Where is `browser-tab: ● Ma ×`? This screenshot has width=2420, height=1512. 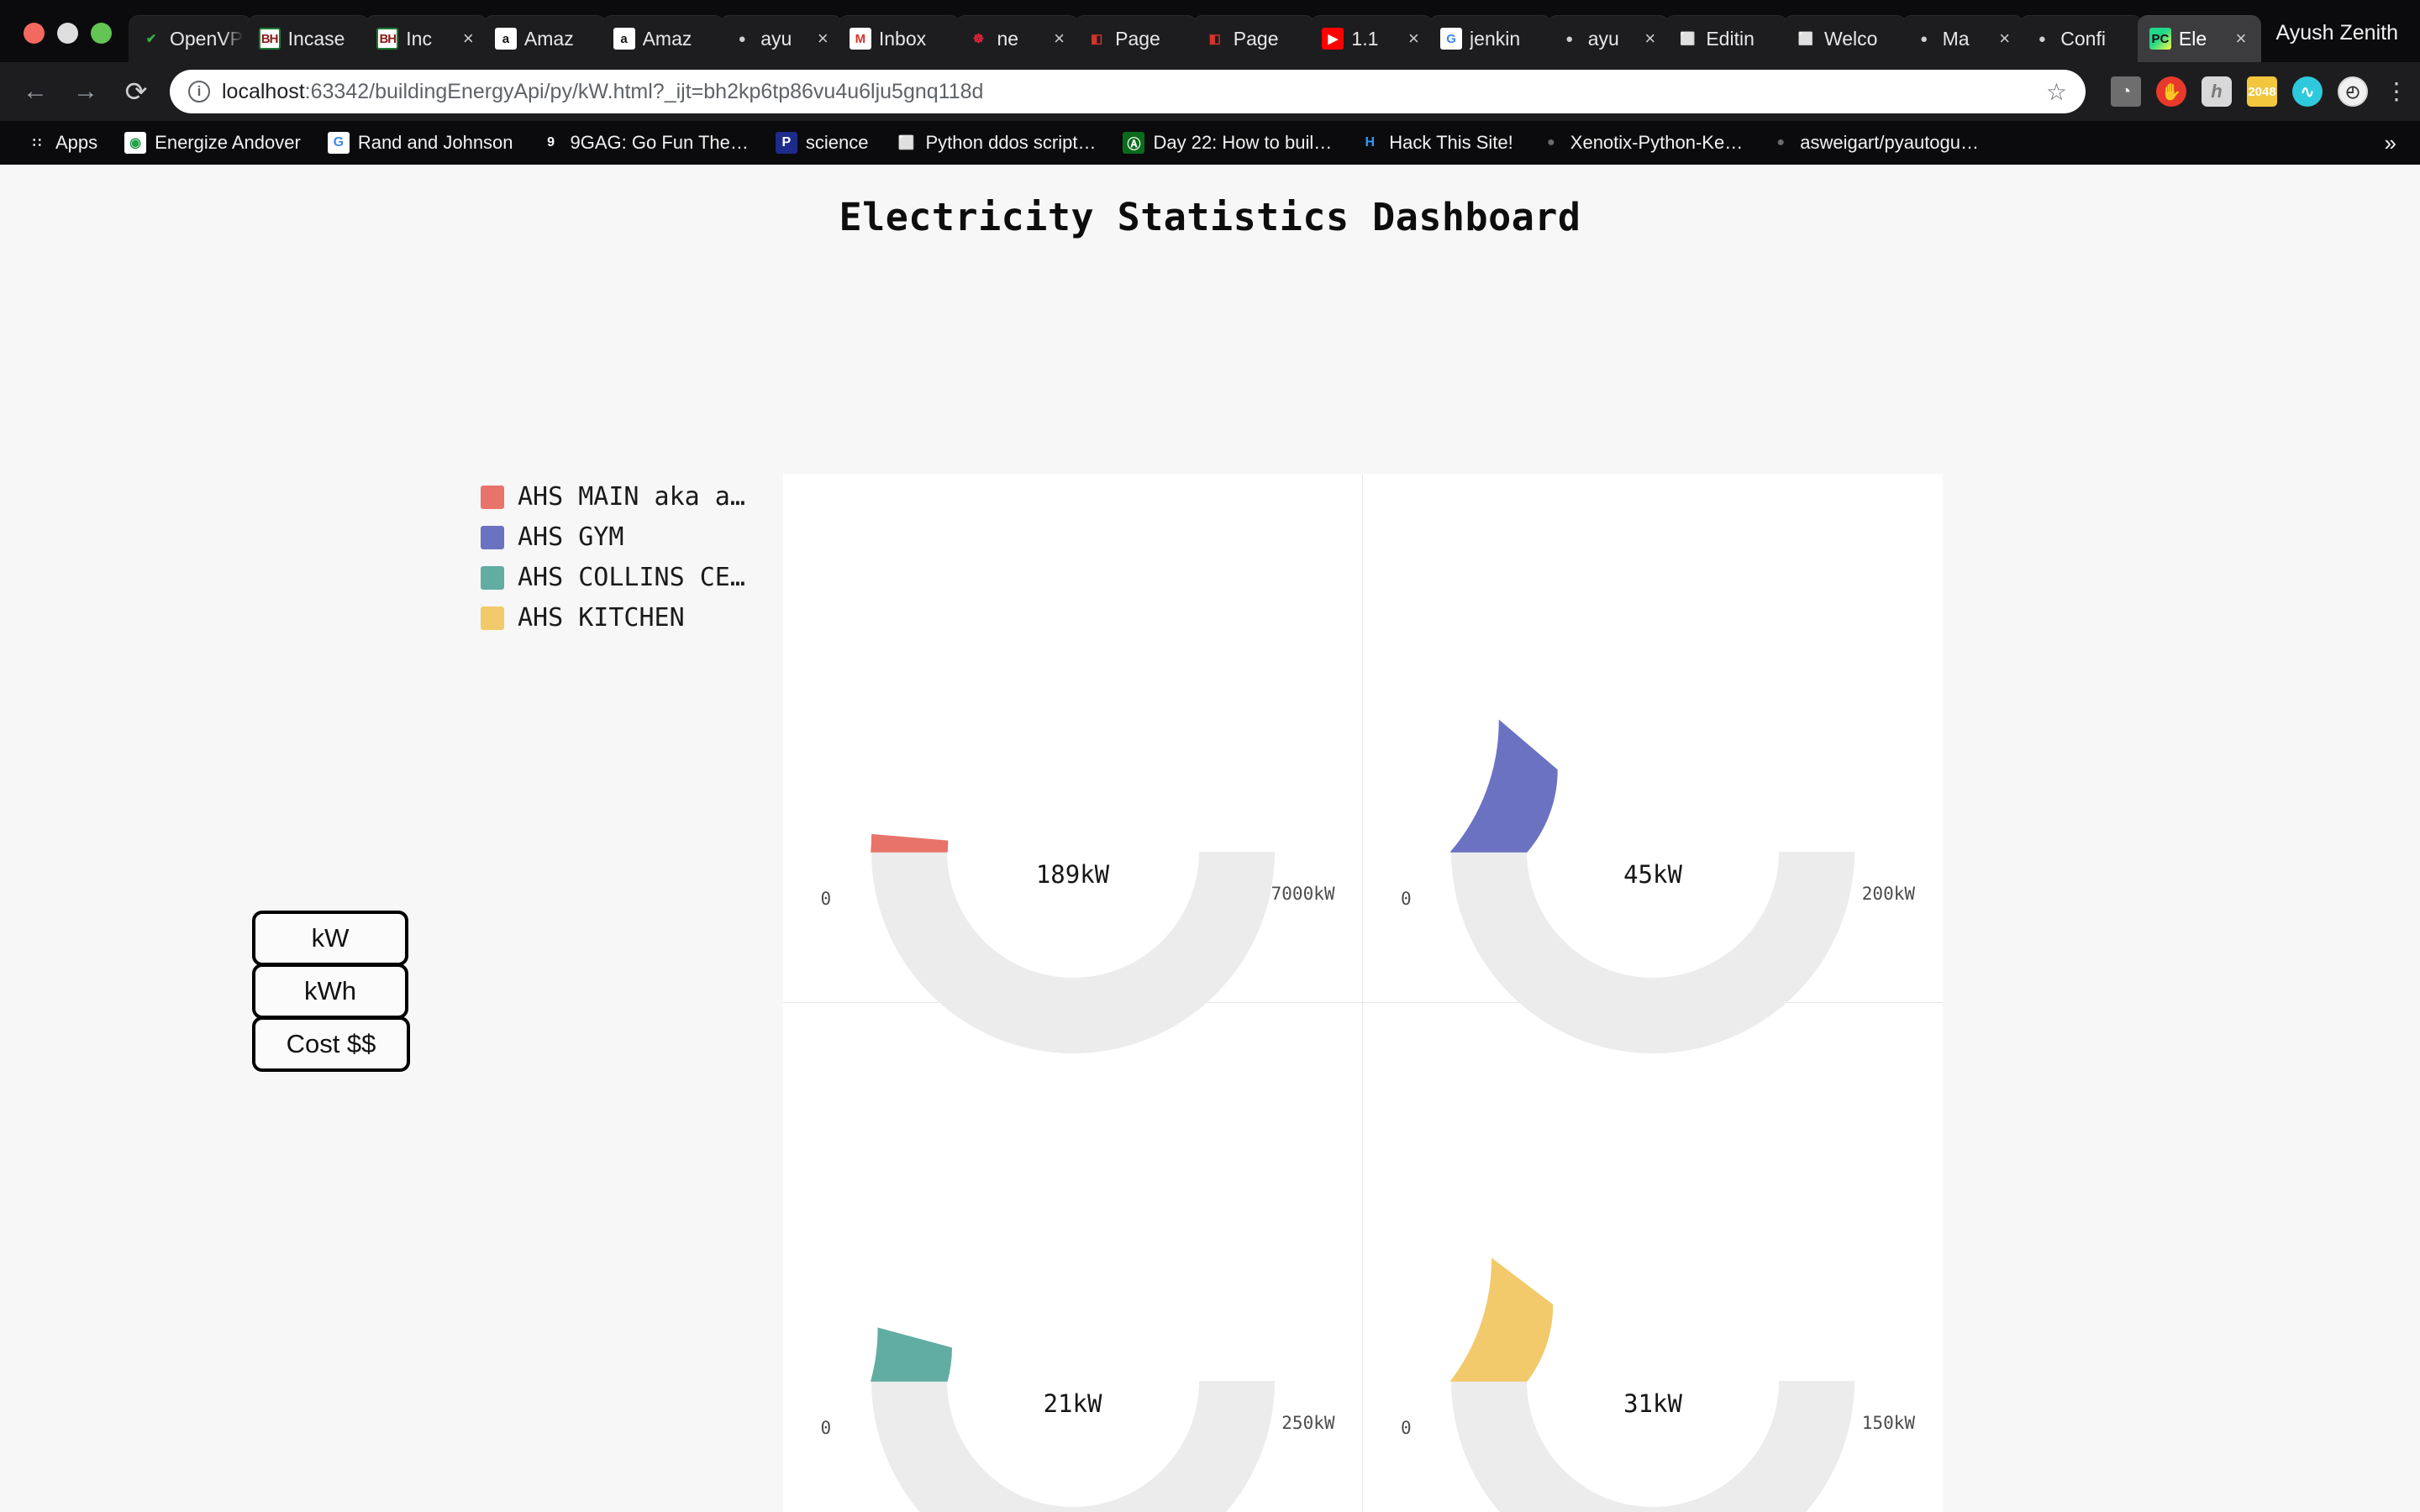 browser-tab: ● Ma × is located at coordinates (1963, 38).